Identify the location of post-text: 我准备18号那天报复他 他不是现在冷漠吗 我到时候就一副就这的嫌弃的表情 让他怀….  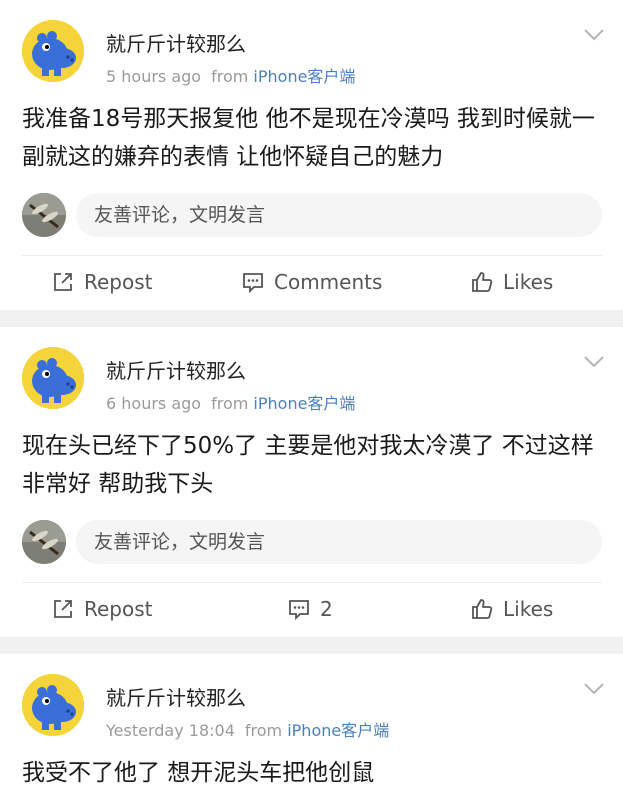
(308, 138).